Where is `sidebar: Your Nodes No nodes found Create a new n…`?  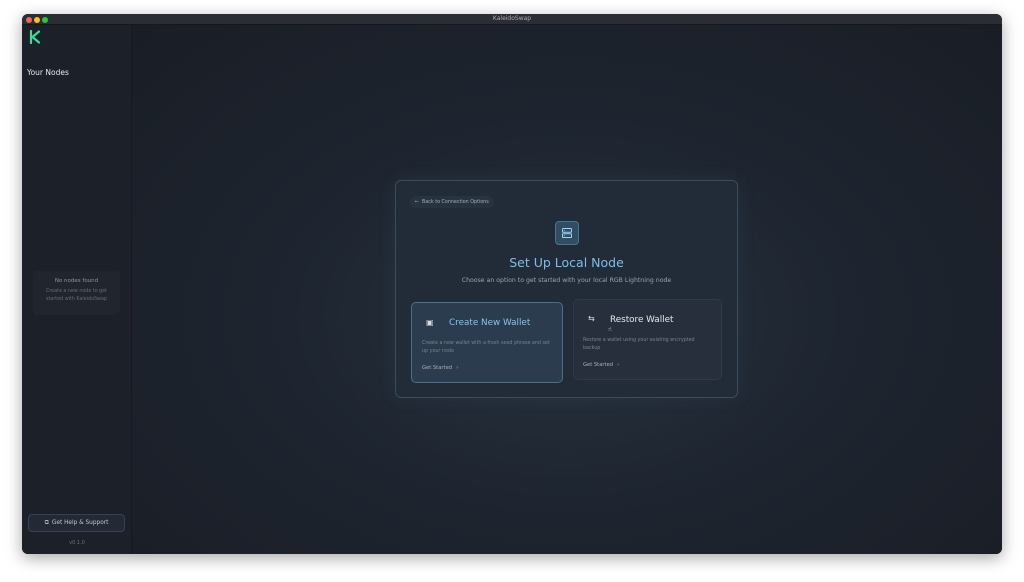 sidebar: Your Nodes No nodes found Create a new n… is located at coordinates (77, 289).